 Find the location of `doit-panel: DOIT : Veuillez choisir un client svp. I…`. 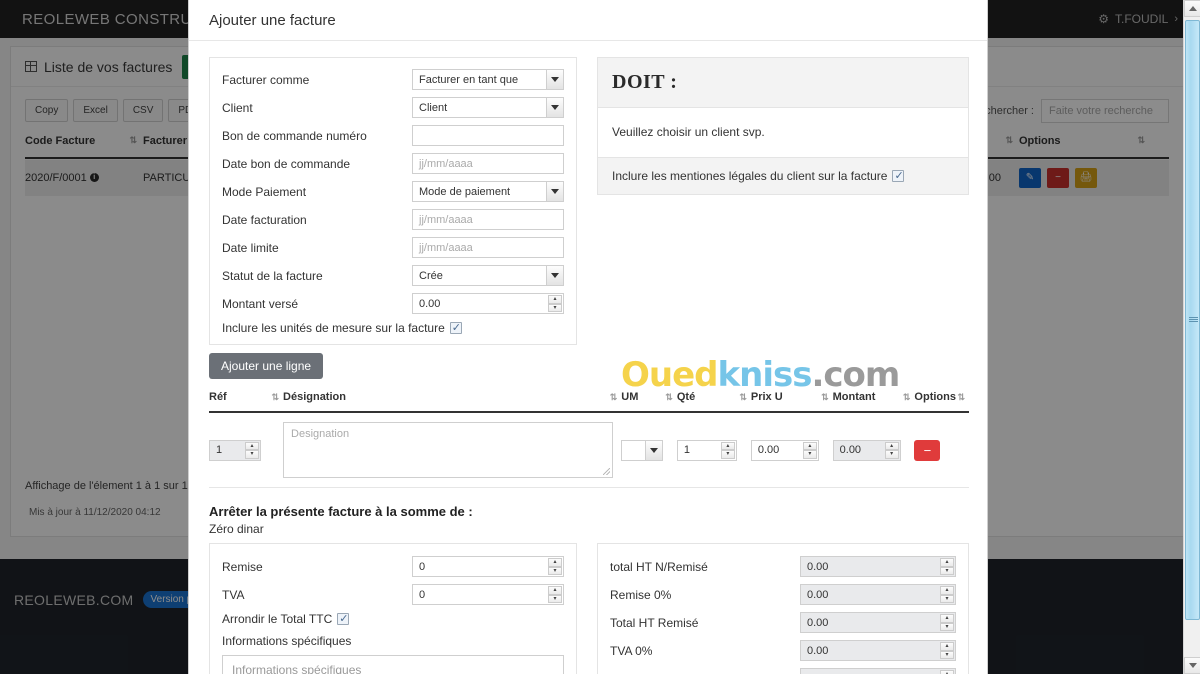

doit-panel: DOIT : Veuillez choisir un client svp. I… is located at coordinates (783, 126).